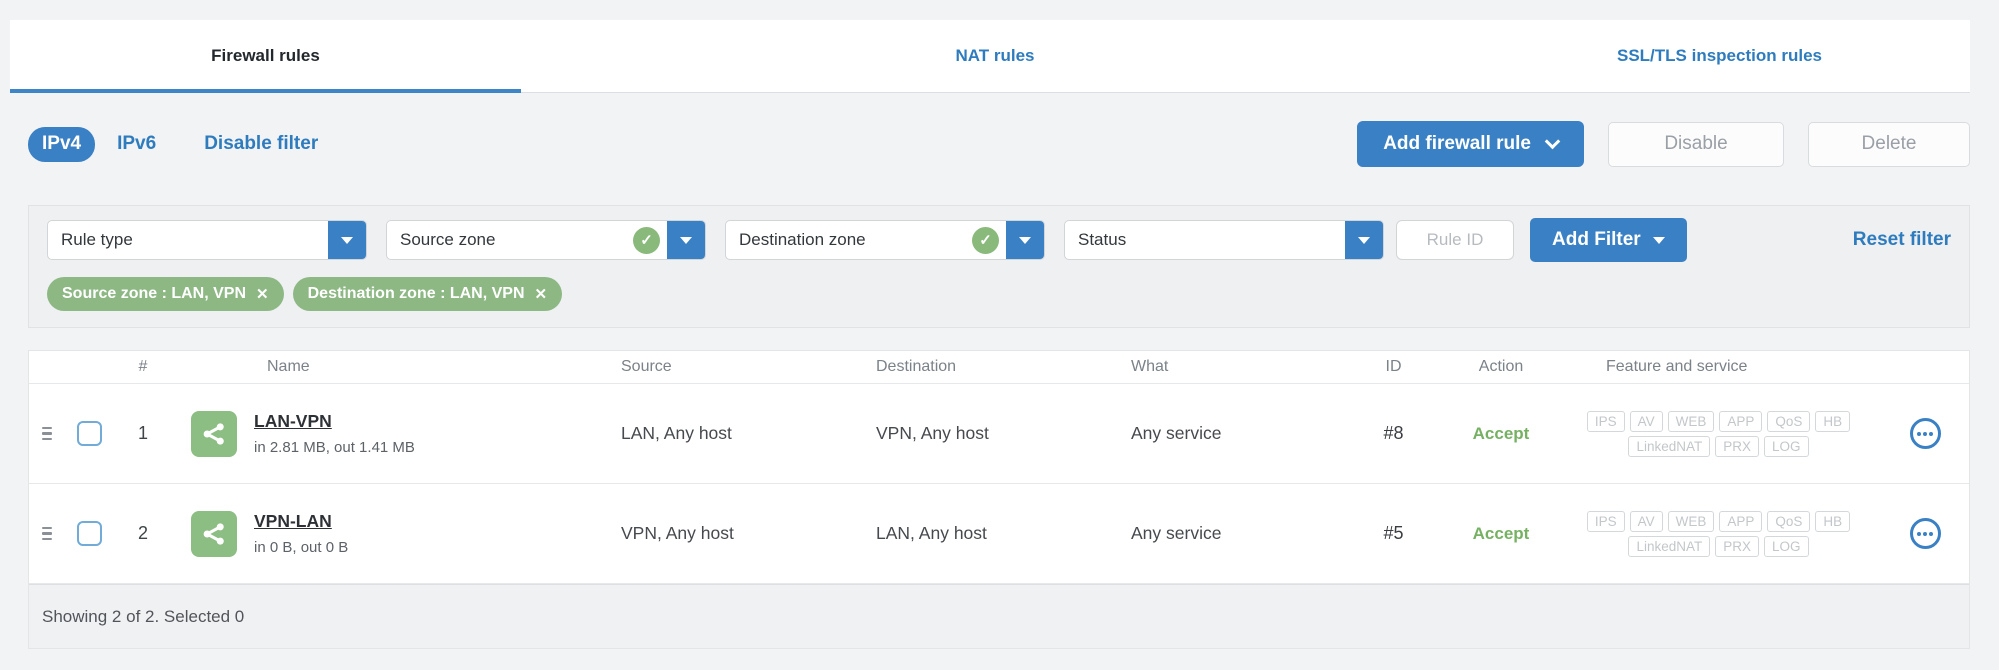 Image resolution: width=1999 pixels, height=670 pixels. I want to click on delete-button: Delete, so click(1889, 144).